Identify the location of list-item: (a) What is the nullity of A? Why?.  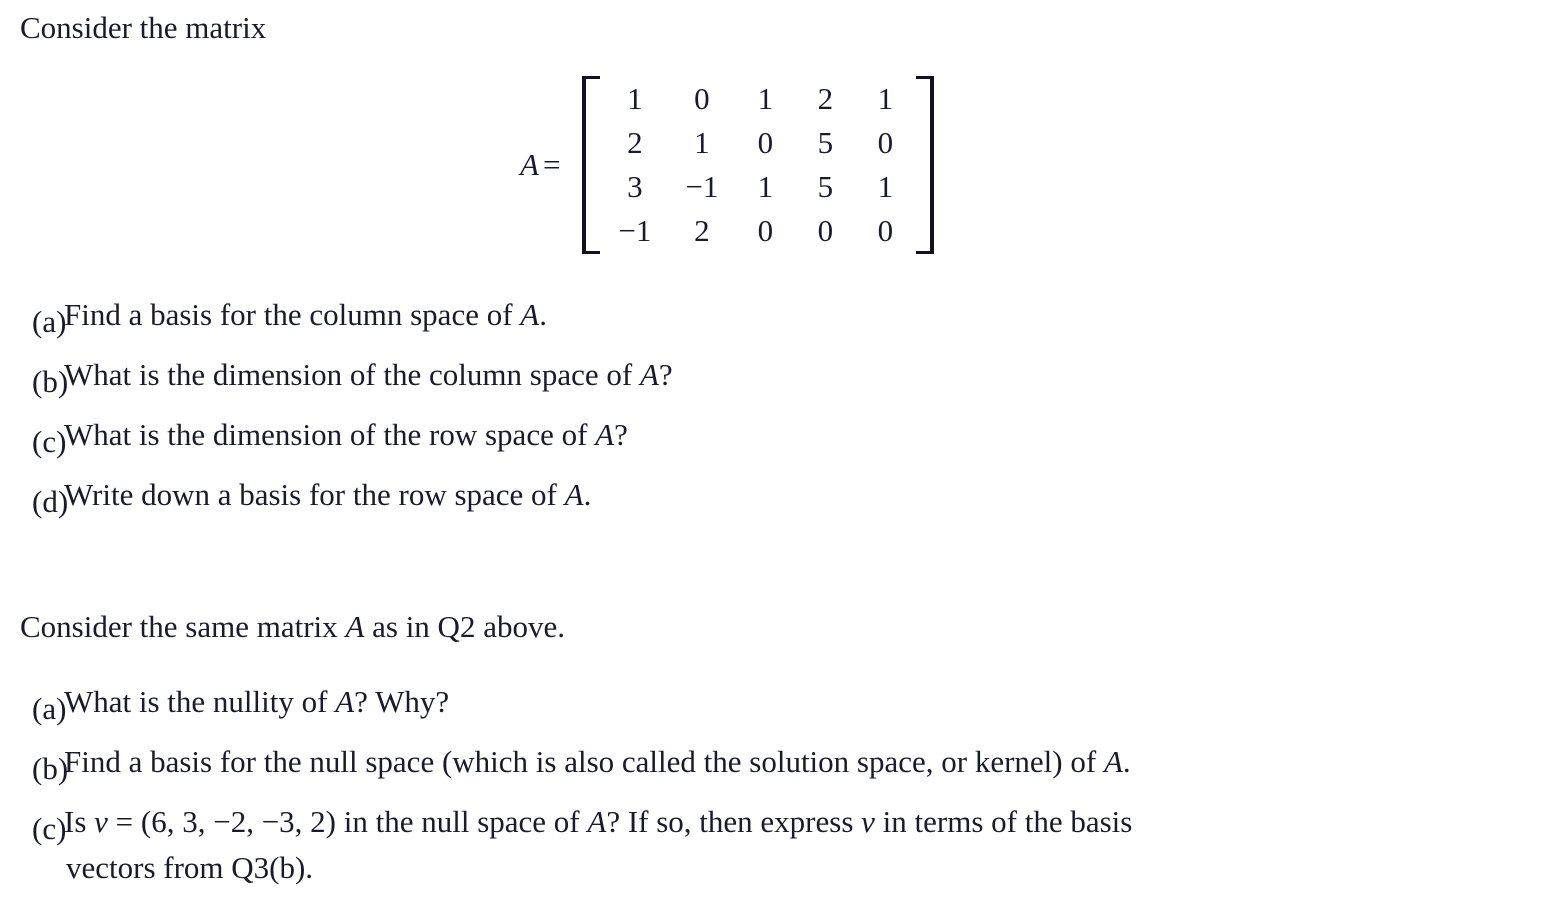
(760, 709).